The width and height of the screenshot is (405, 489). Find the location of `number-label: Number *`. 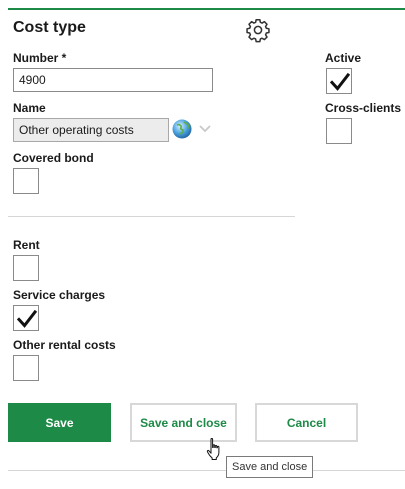

number-label: Number * is located at coordinates (40, 58).